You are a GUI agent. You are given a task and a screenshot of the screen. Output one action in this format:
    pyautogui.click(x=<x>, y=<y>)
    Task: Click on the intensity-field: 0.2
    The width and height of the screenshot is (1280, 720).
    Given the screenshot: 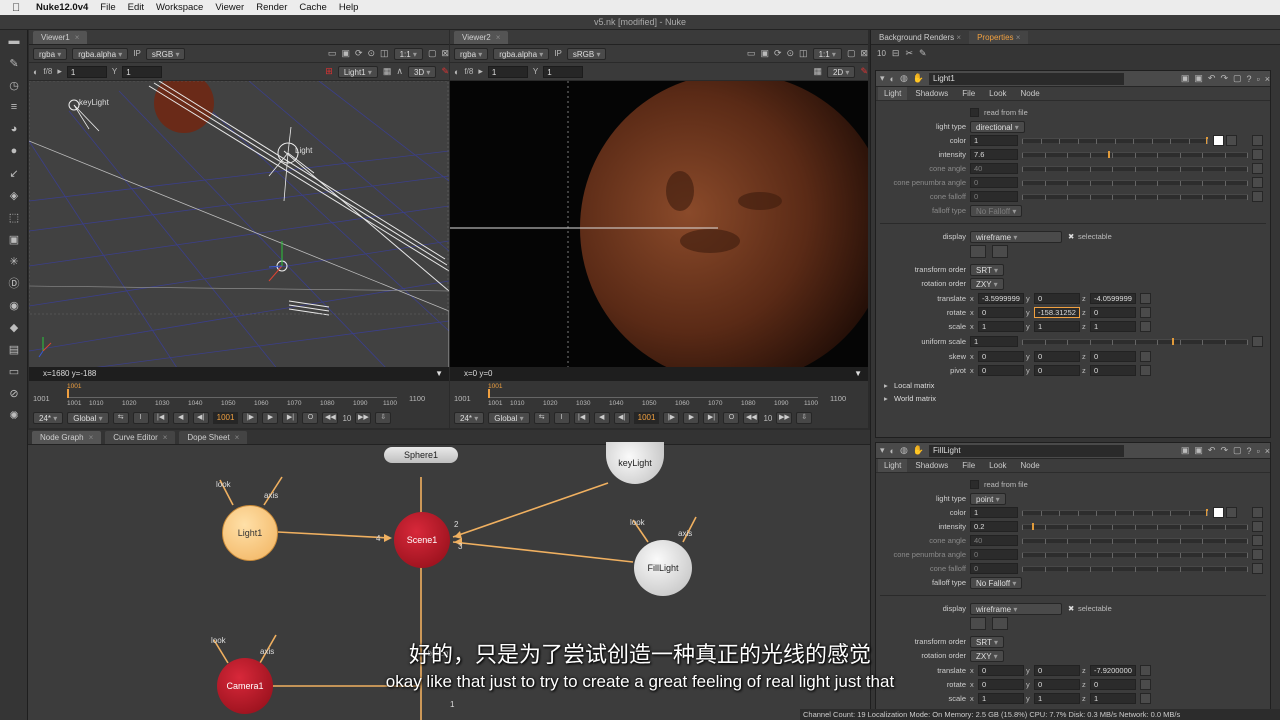 What is the action you would take?
    pyautogui.click(x=994, y=526)
    